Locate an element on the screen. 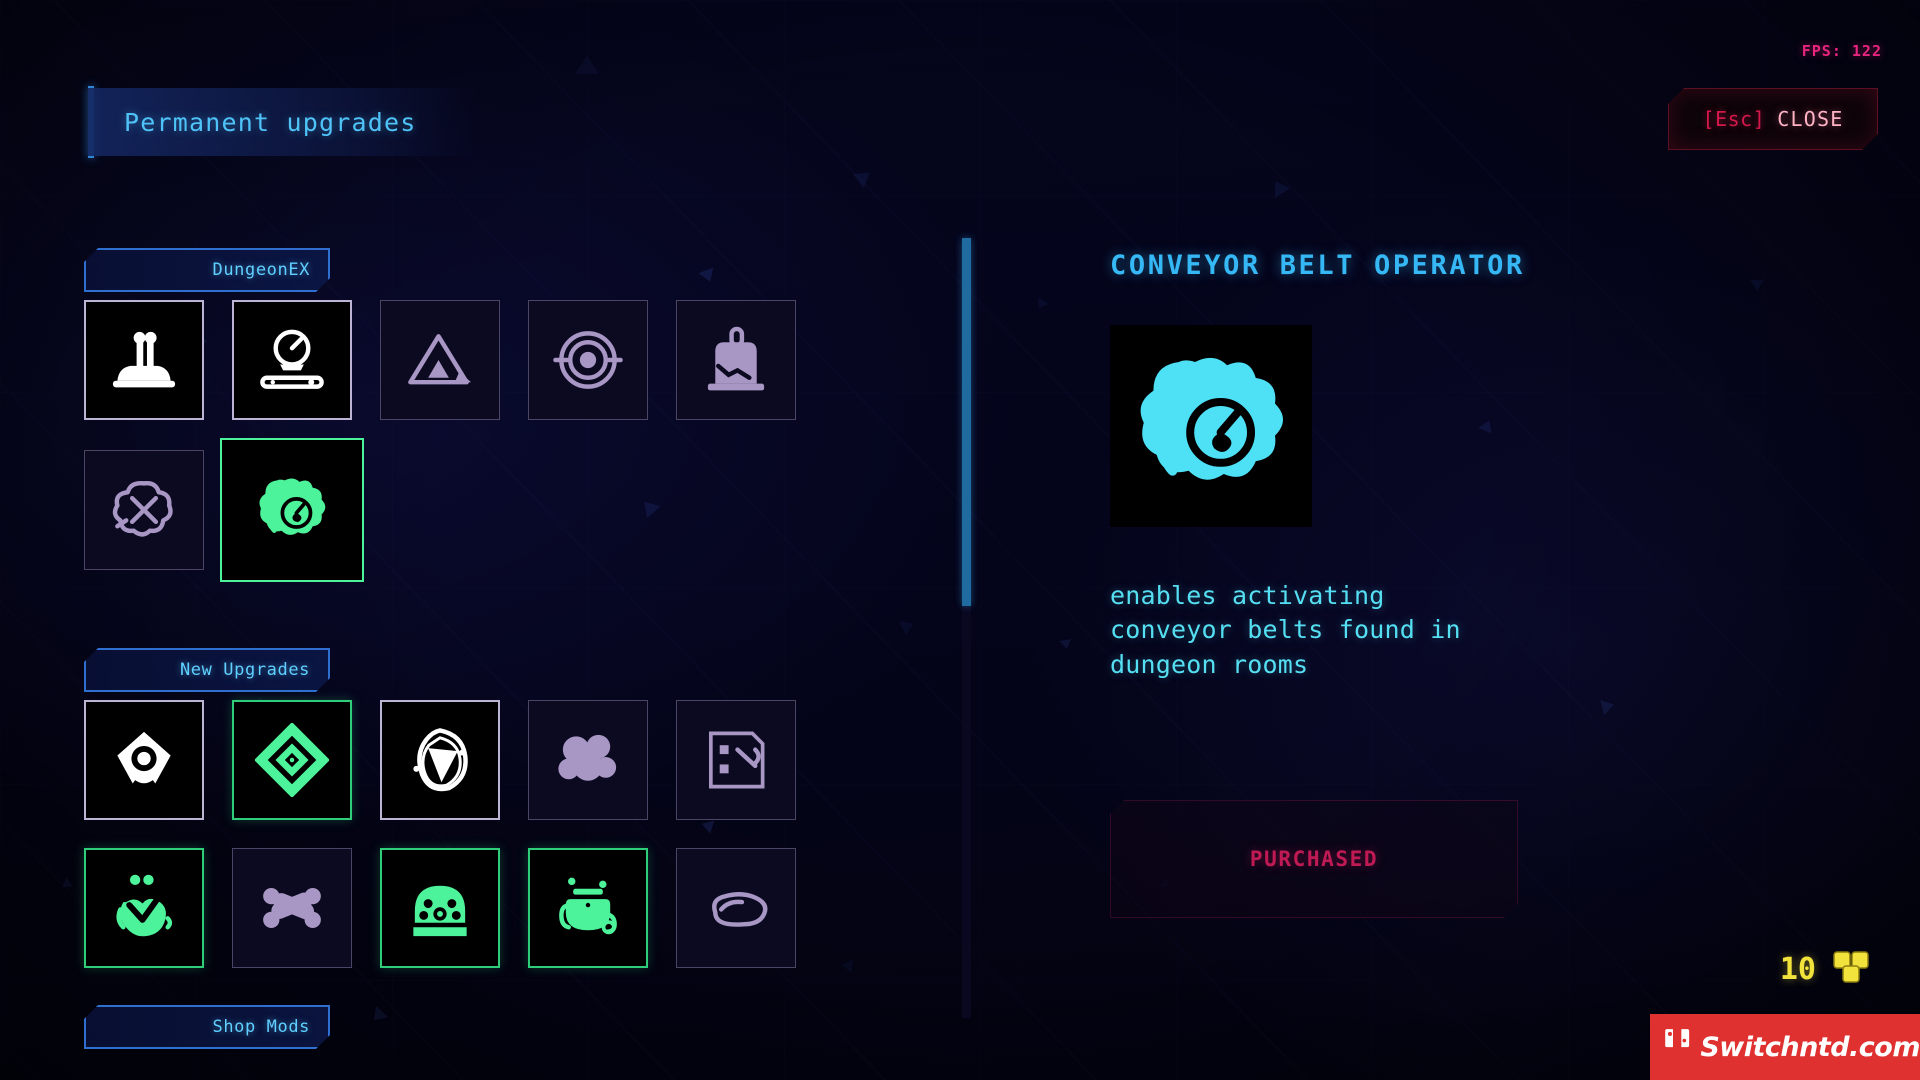  gauge-belt-icon is located at coordinates (292, 360).